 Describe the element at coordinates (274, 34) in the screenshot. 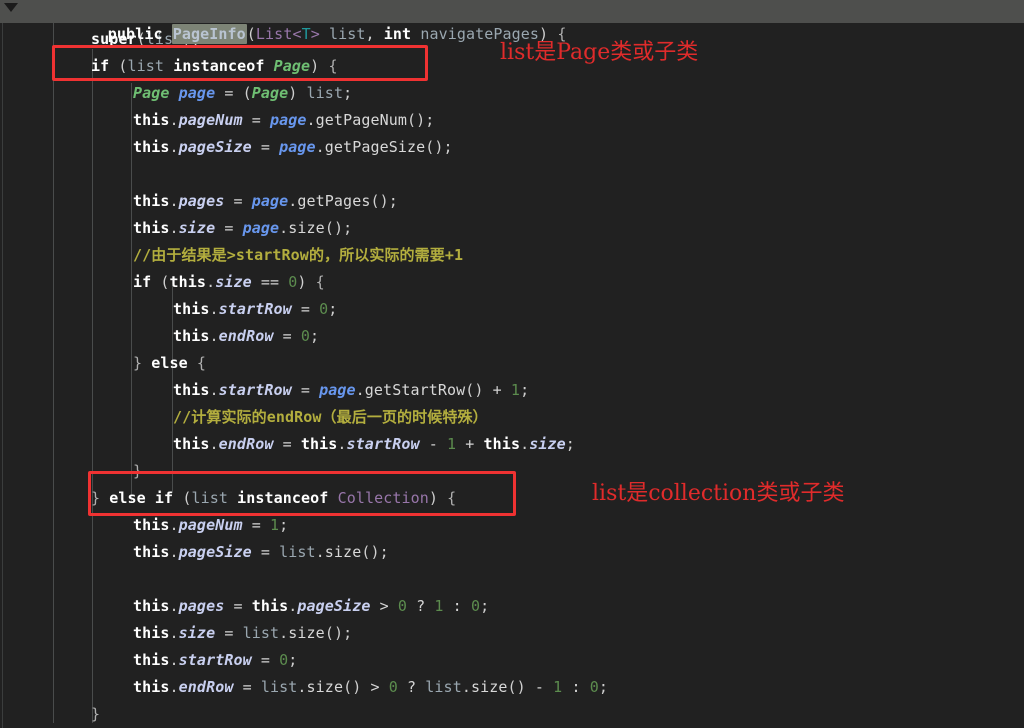

I see `type-list: List` at that location.